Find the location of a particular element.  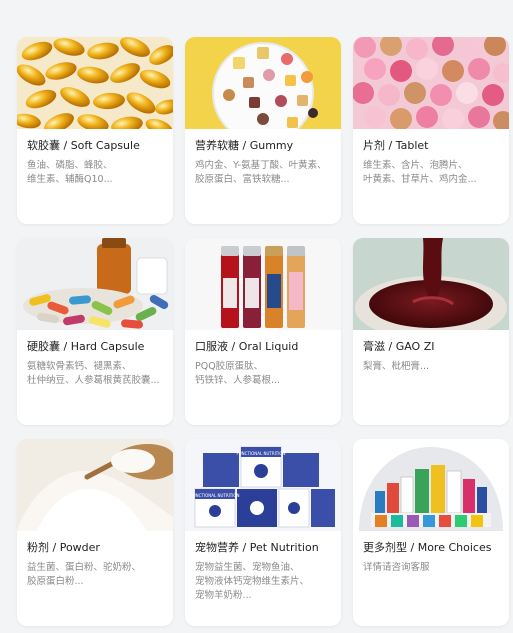

product-card-more-choices: 更多剂型 / More Choices 详情请咨询客服 is located at coordinates (431, 532).